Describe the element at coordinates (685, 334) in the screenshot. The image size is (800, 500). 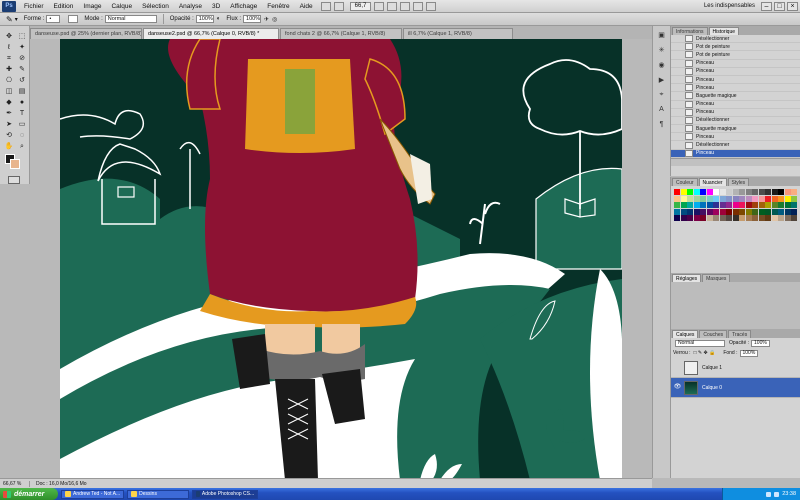
I see `tab-calques: Calques` at that location.